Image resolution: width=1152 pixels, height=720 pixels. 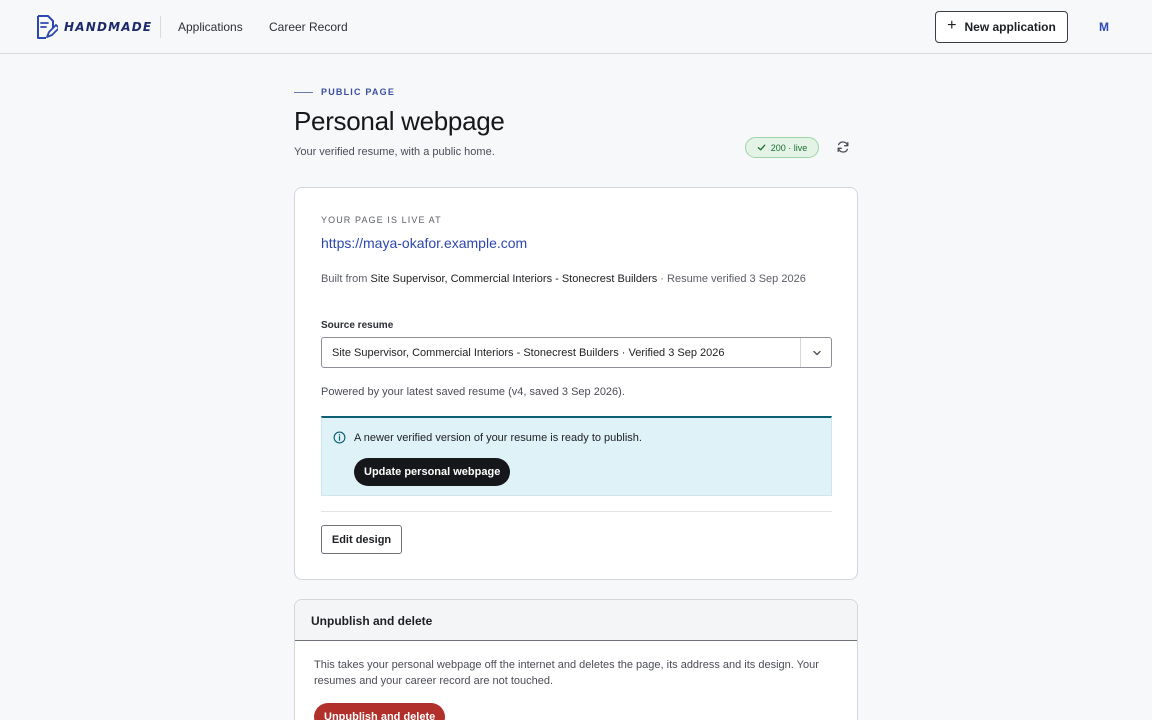 I want to click on refresh-button, so click(x=843, y=147).